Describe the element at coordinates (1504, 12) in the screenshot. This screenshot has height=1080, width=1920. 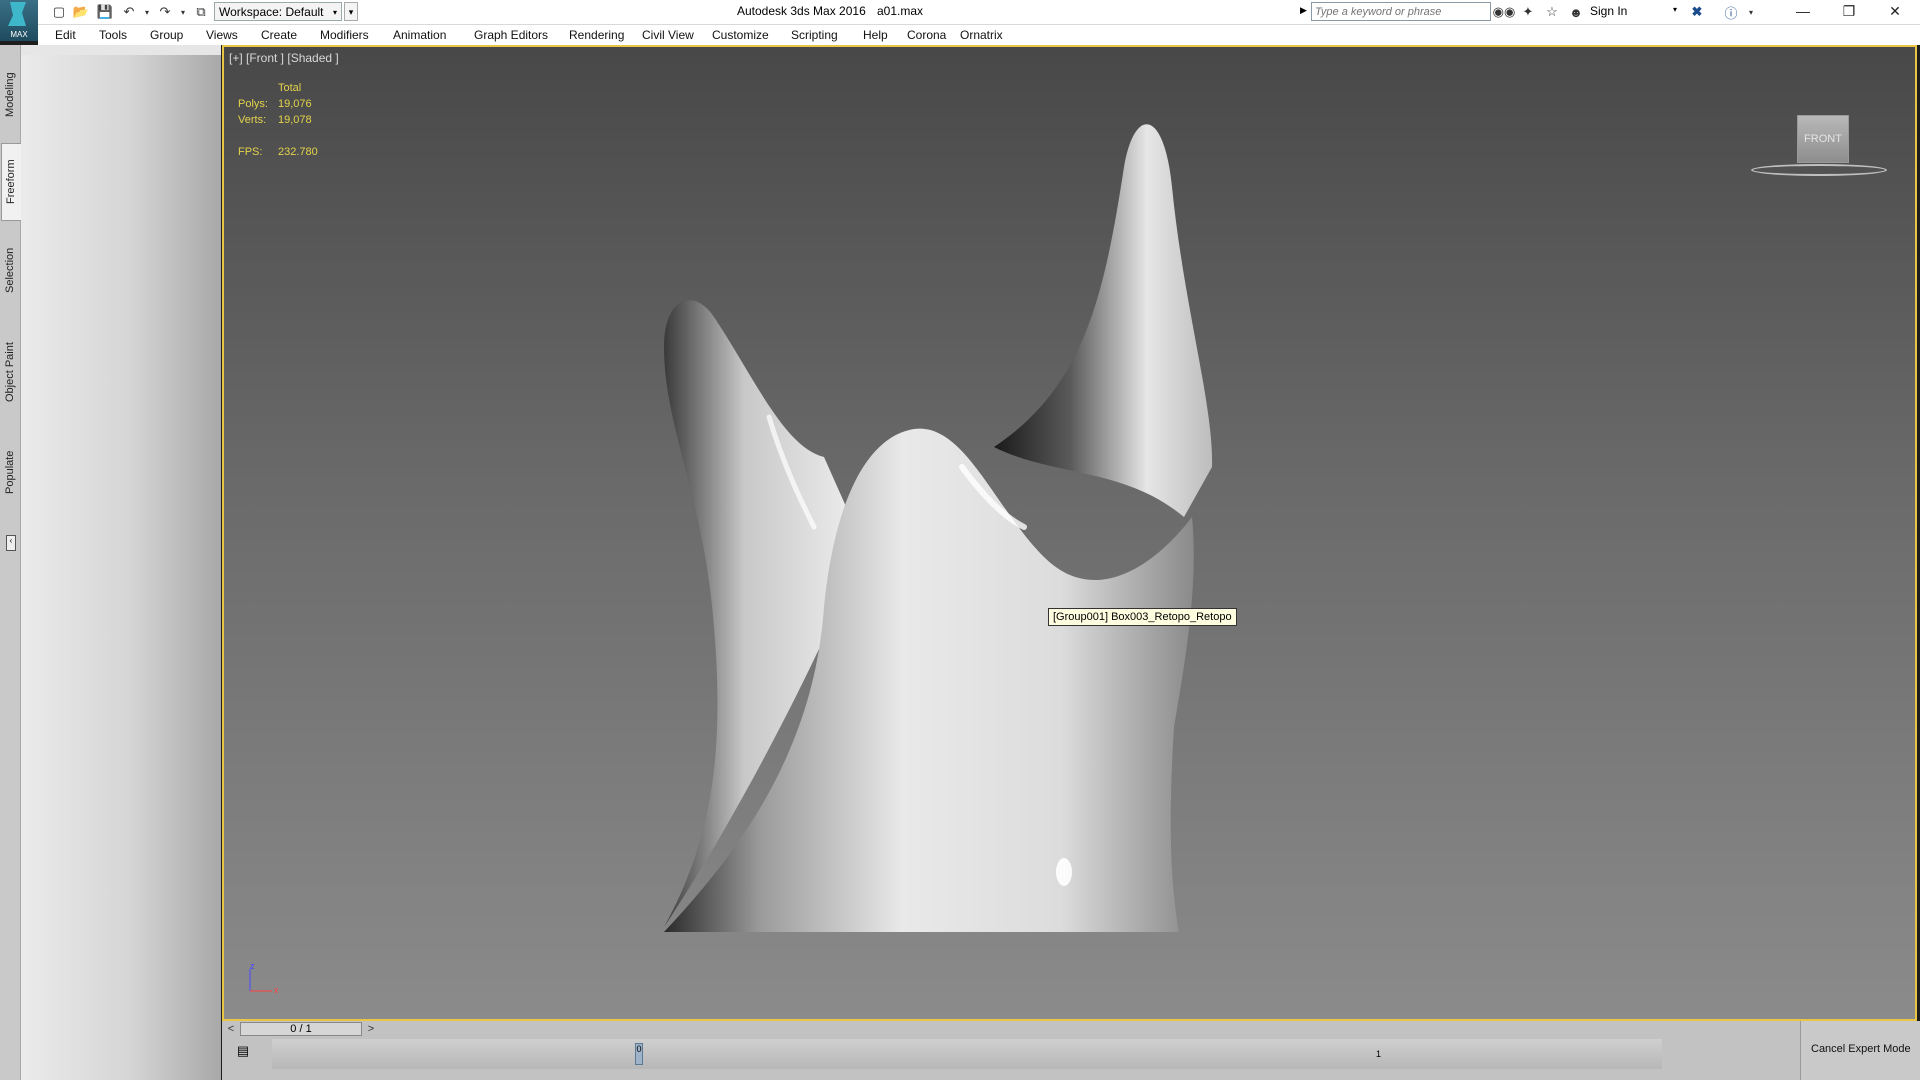
I see `binoculars-icon: ◉◉` at that location.